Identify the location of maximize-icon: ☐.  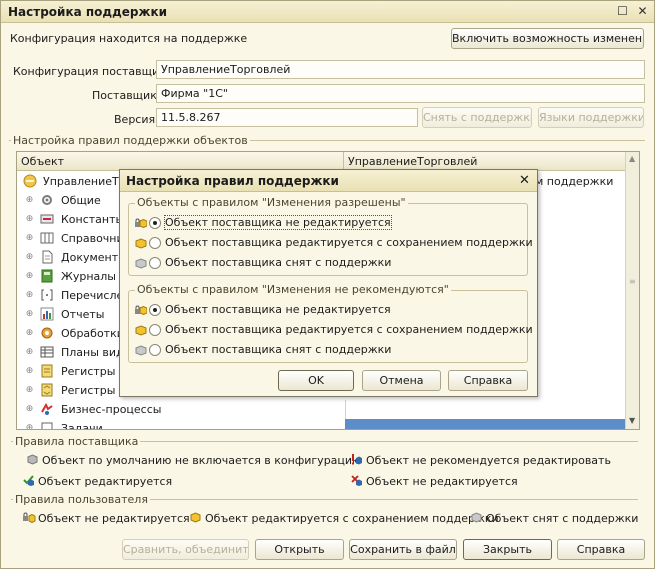
(622, 11).